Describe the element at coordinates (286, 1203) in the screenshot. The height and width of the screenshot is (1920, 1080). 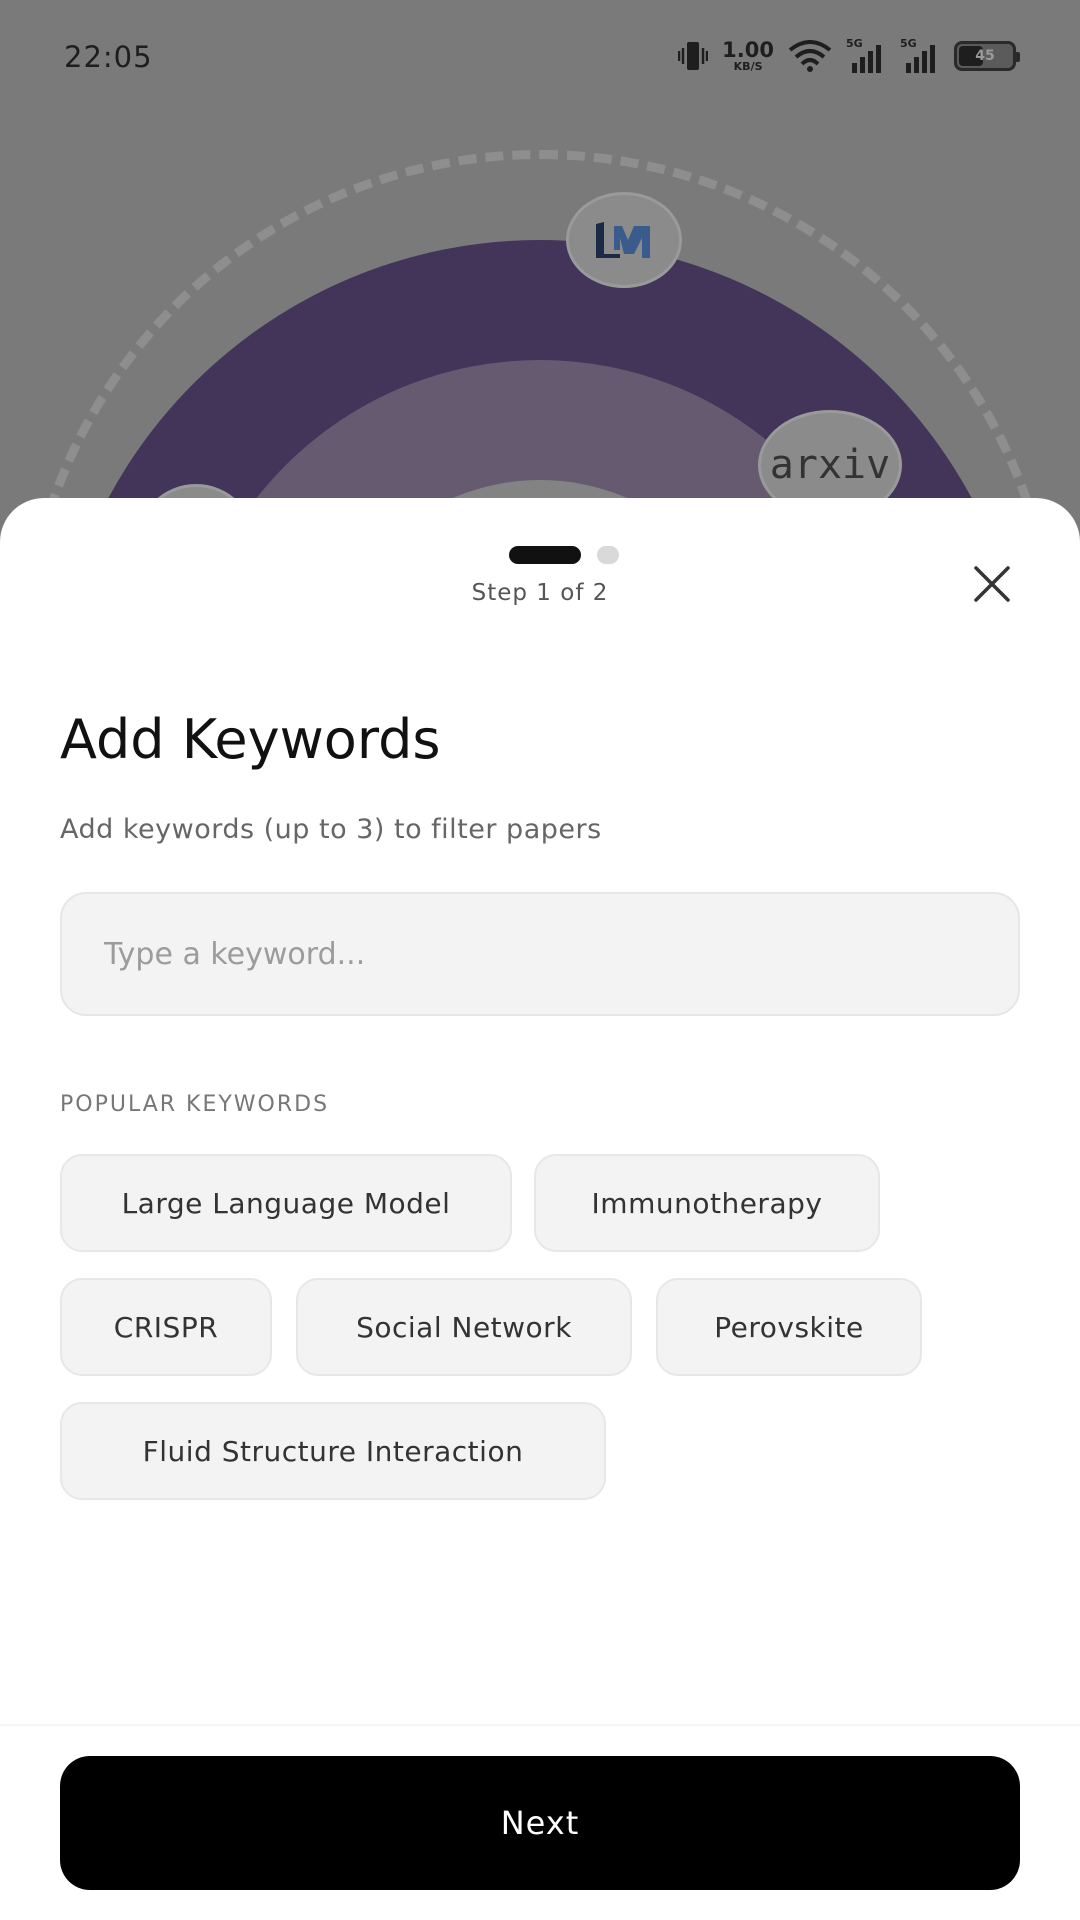
I see `keyword-chip: Large Language Model` at that location.